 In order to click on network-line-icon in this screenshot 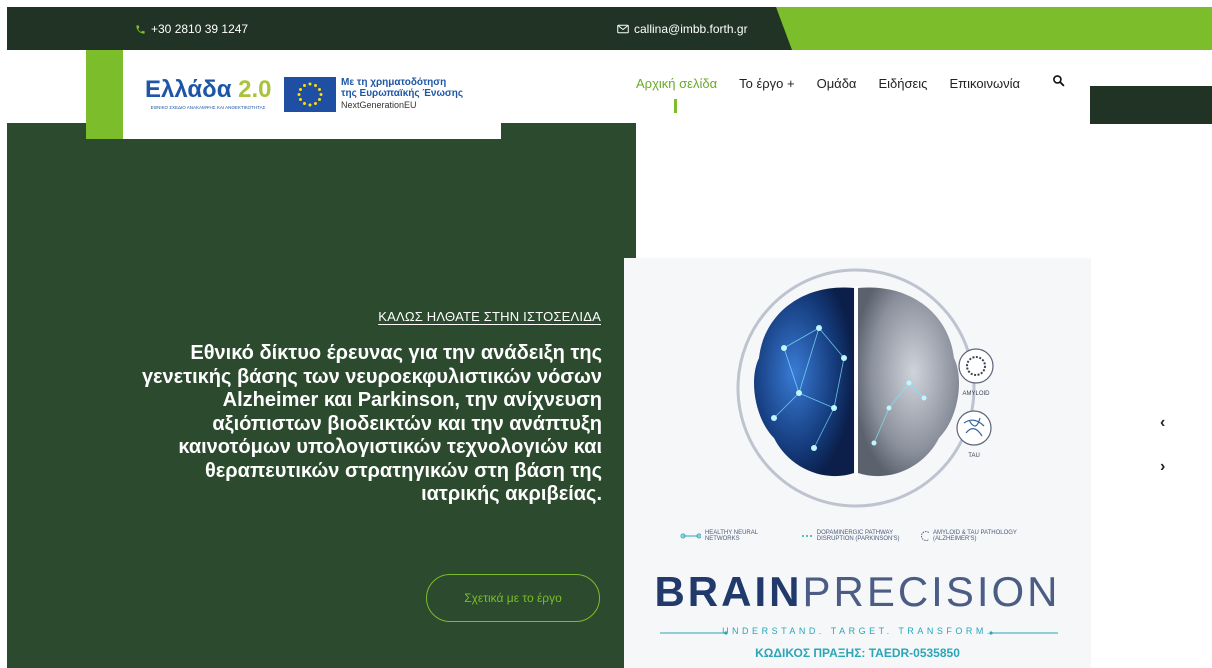, I will do `click(690, 536)`.